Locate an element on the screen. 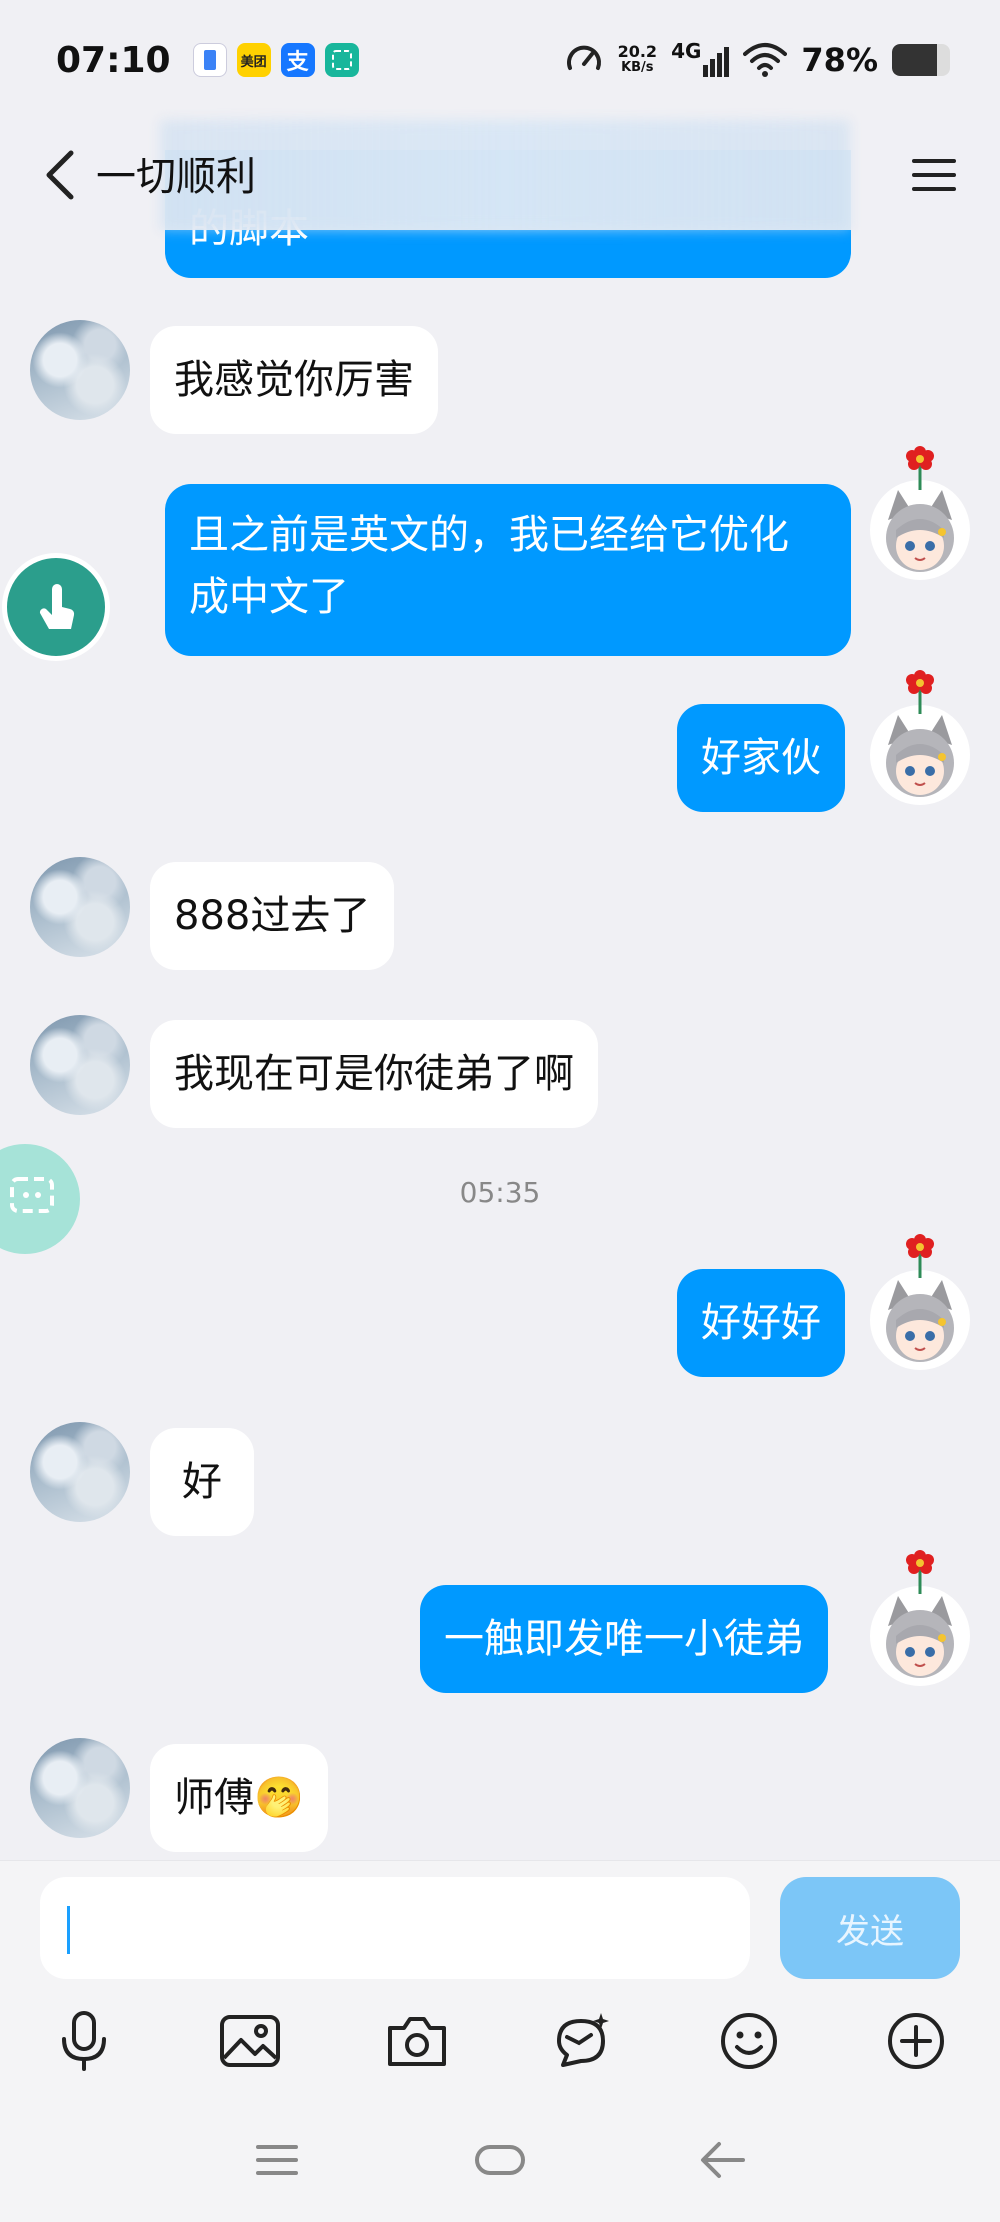  microphone-icon is located at coordinates (84, 2041).